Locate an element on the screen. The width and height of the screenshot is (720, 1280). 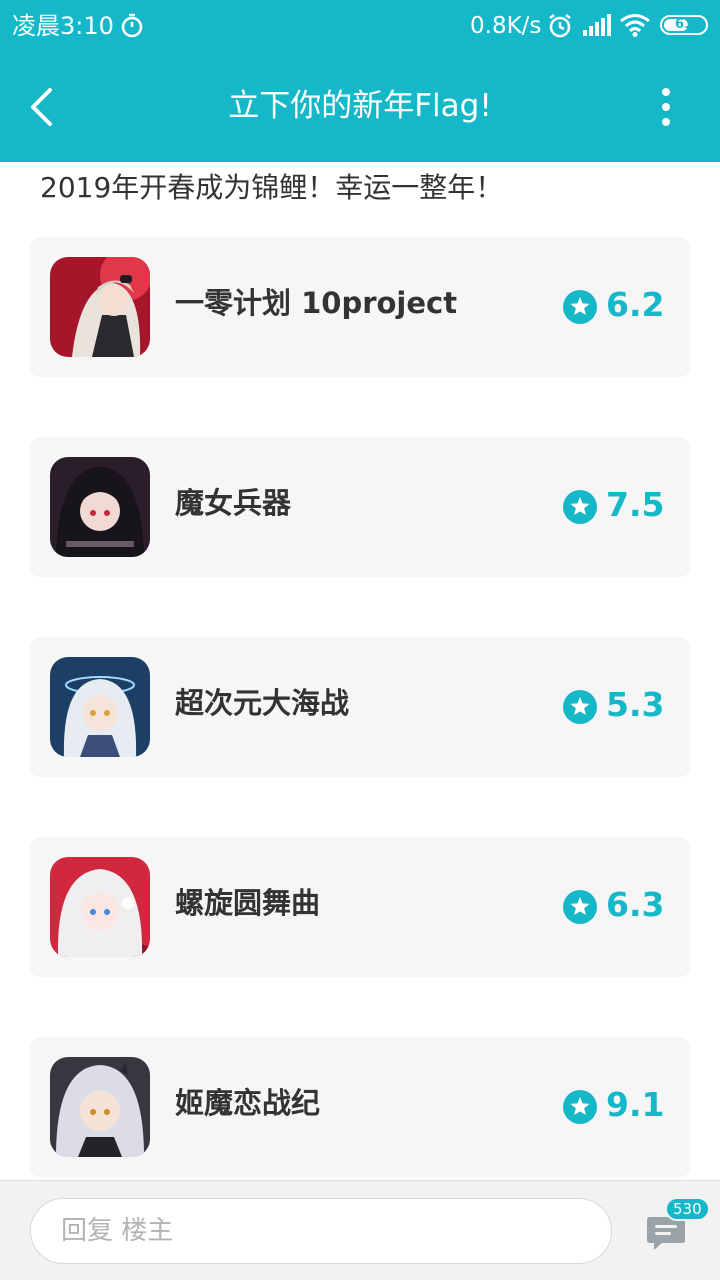
game-name: 一零计划 10project is located at coordinates (316, 303).